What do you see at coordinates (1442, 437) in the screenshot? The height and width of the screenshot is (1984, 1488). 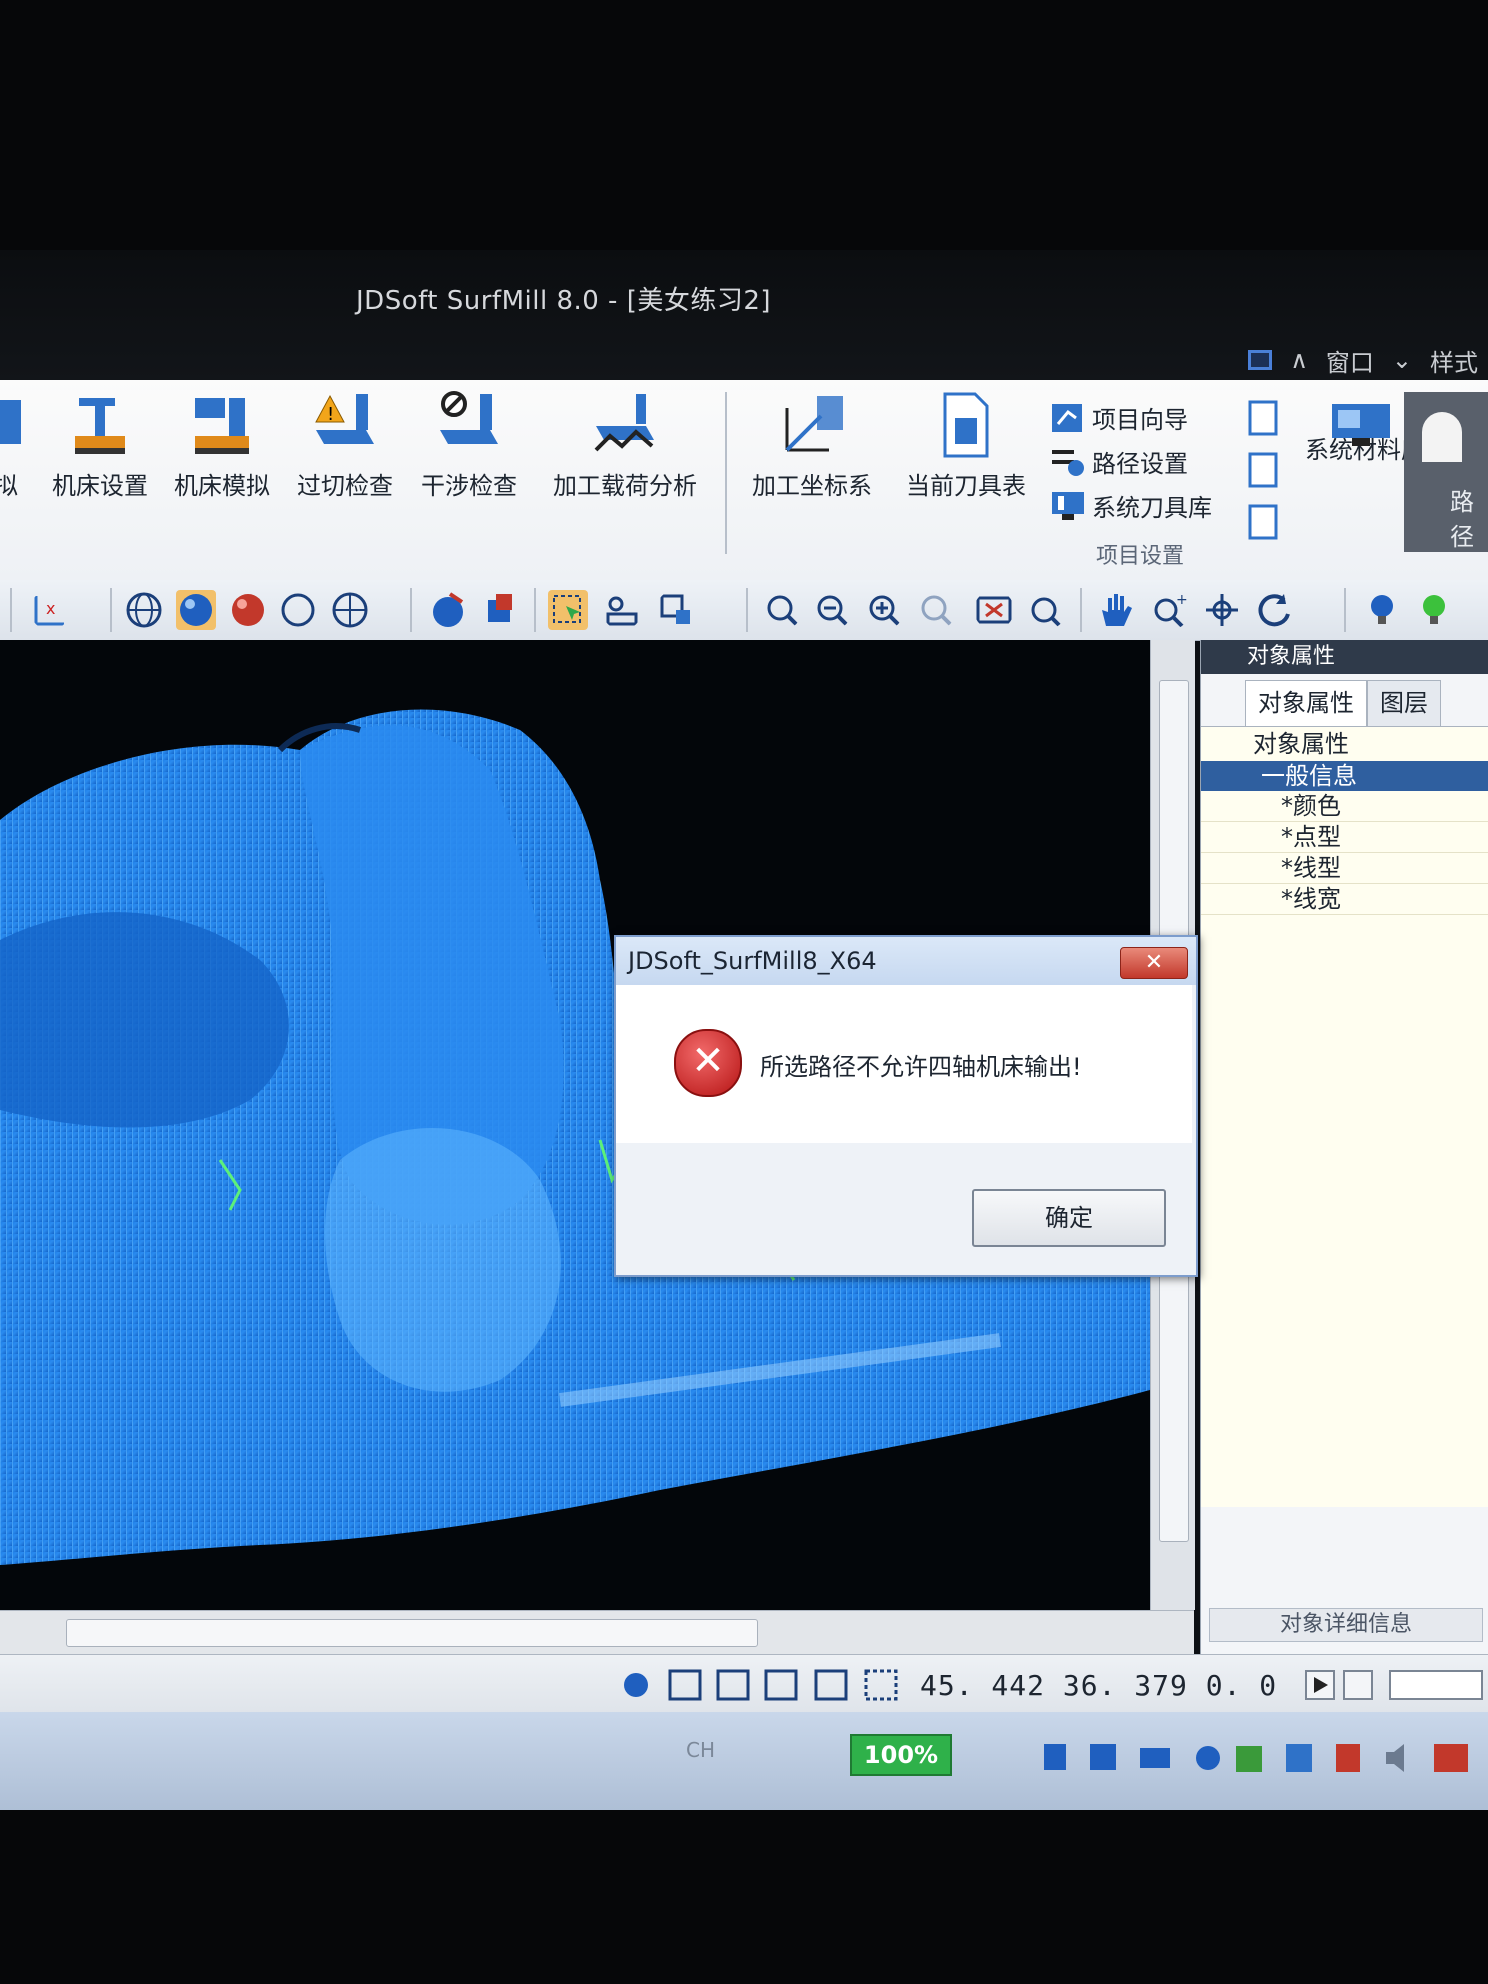 I see `path-icon` at bounding box center [1442, 437].